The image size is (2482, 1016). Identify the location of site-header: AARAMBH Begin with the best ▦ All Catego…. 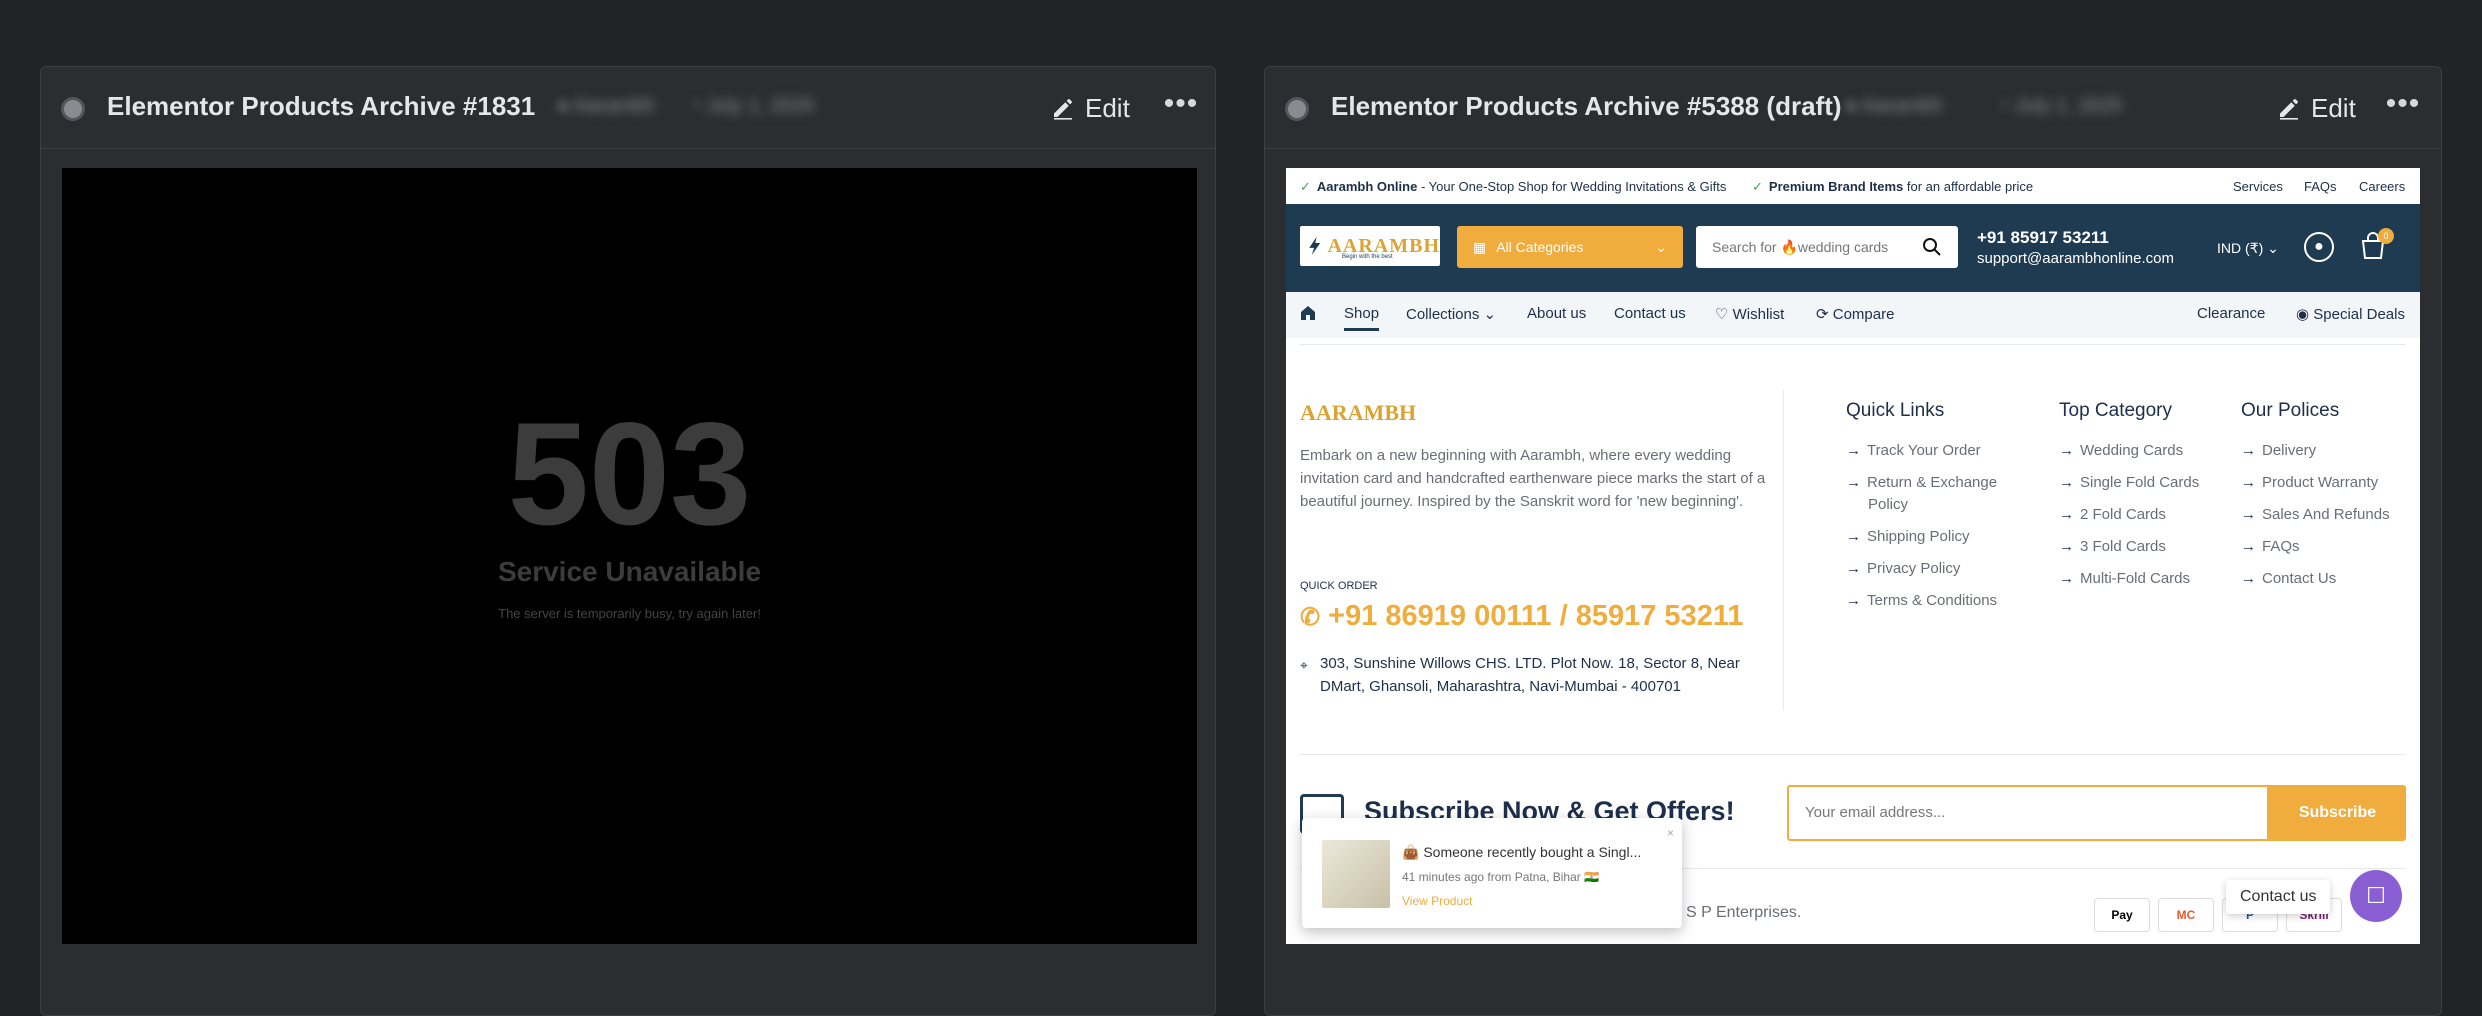
(1853, 248).